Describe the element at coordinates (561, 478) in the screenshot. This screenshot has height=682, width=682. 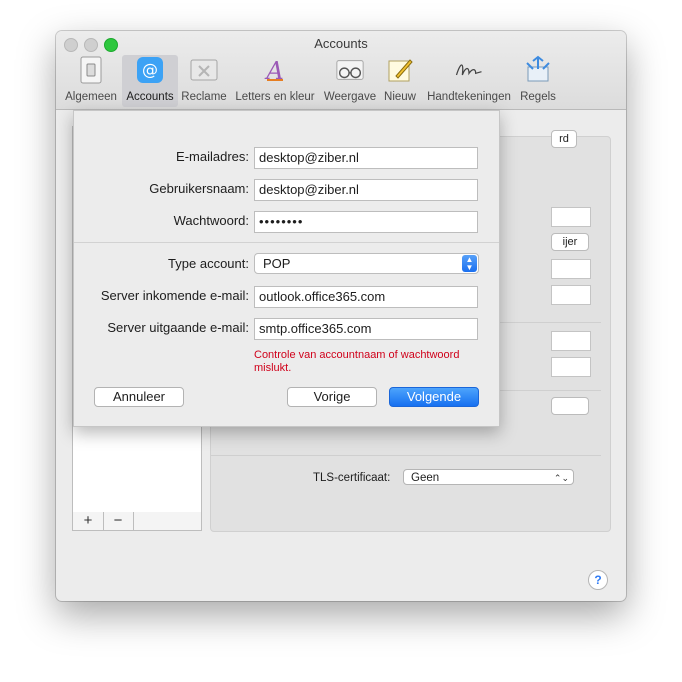
I see `chevron-updown-icon: ⌃⌄` at that location.